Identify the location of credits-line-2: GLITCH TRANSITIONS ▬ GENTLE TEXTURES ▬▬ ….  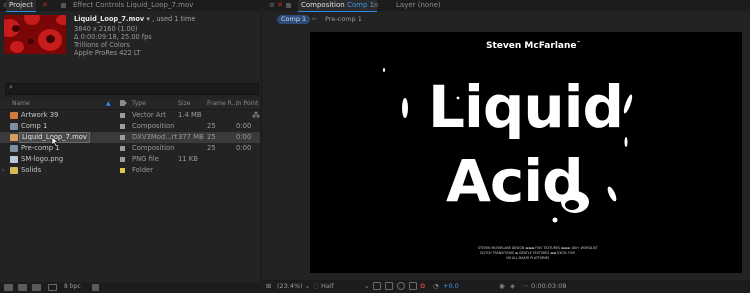
(528, 253).